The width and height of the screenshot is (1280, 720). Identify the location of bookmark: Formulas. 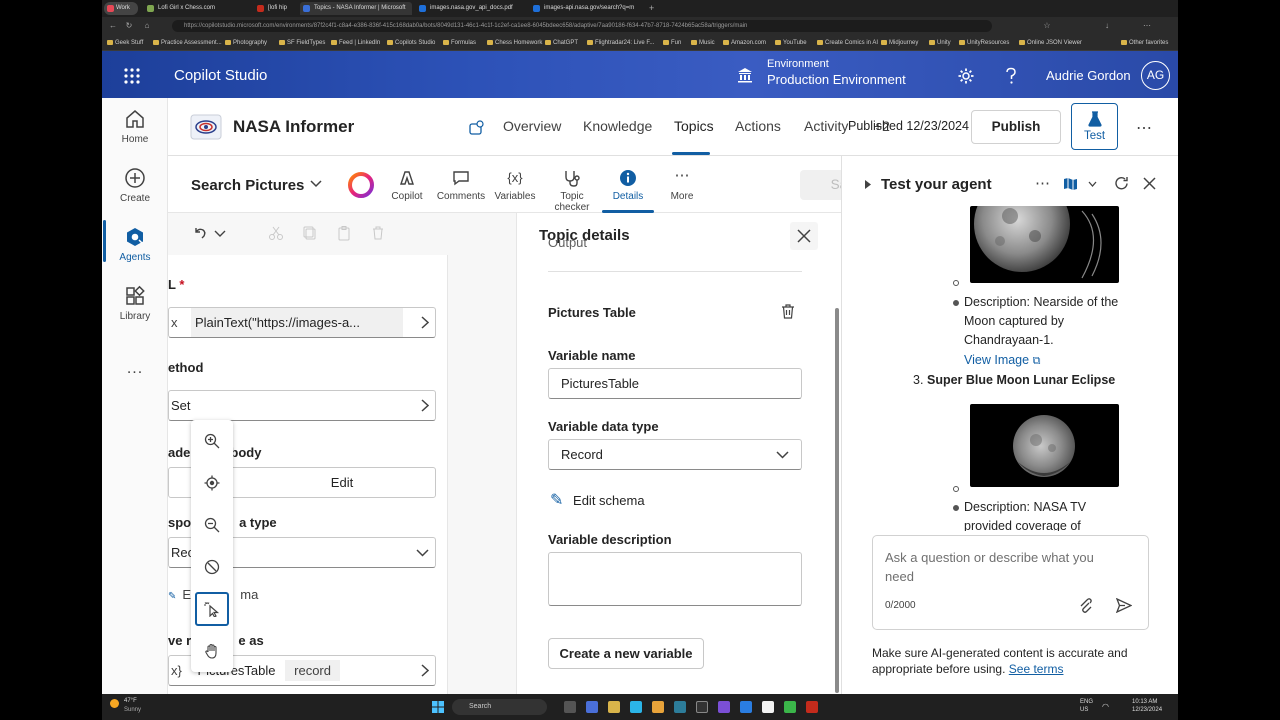
(459, 43).